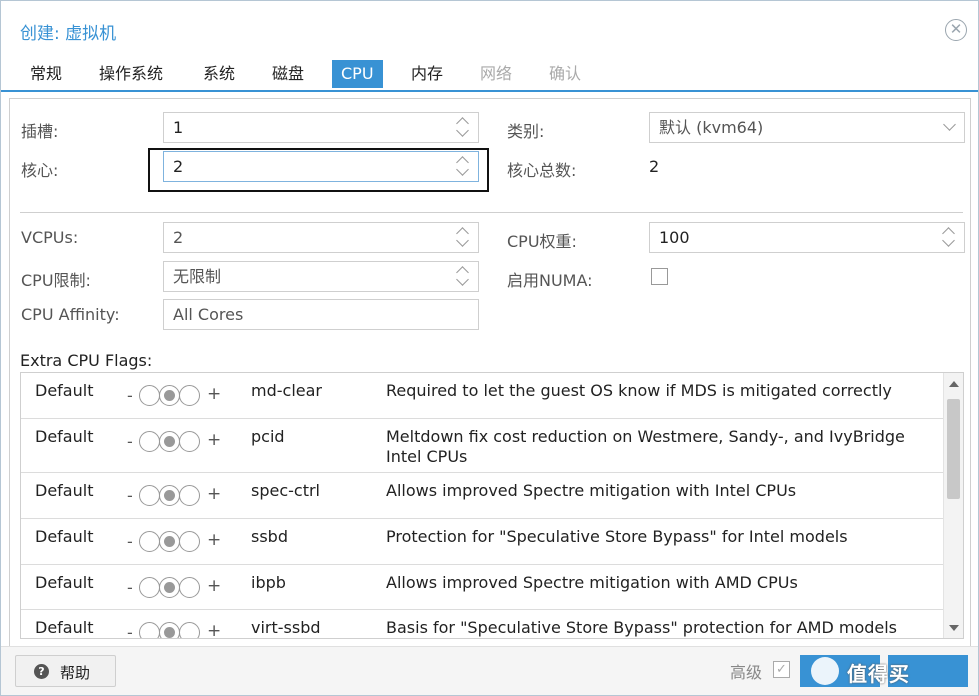  What do you see at coordinates (321, 127) in the screenshot?
I see `sockets-spinner: 1` at bounding box center [321, 127].